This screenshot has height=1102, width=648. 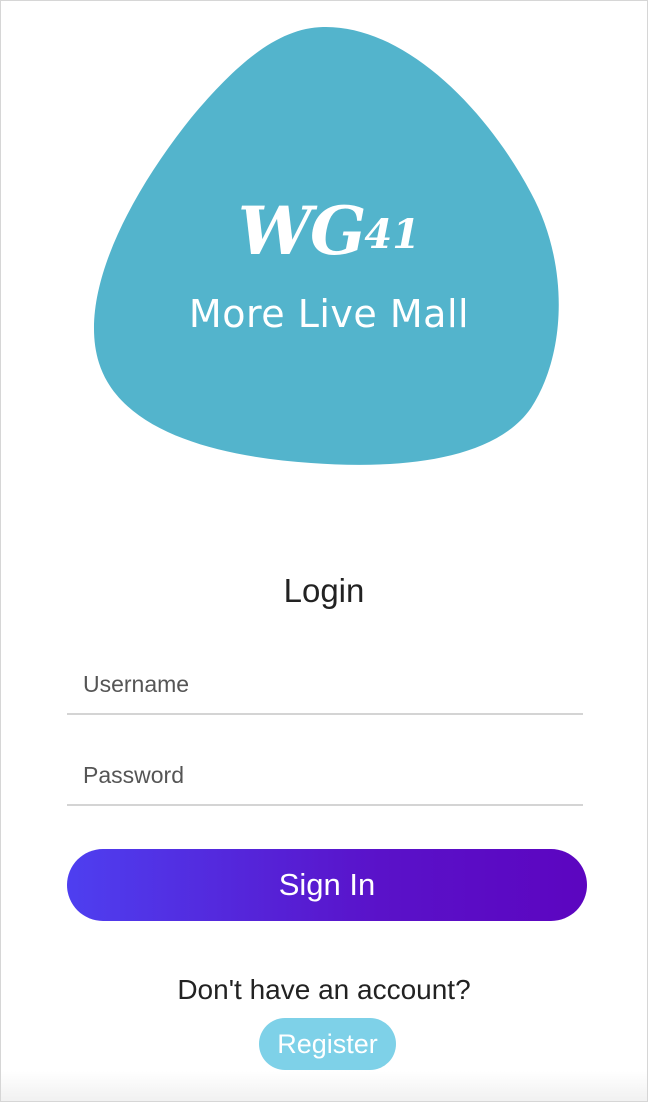 I want to click on logo-wordmark: WG41, so click(x=329, y=231).